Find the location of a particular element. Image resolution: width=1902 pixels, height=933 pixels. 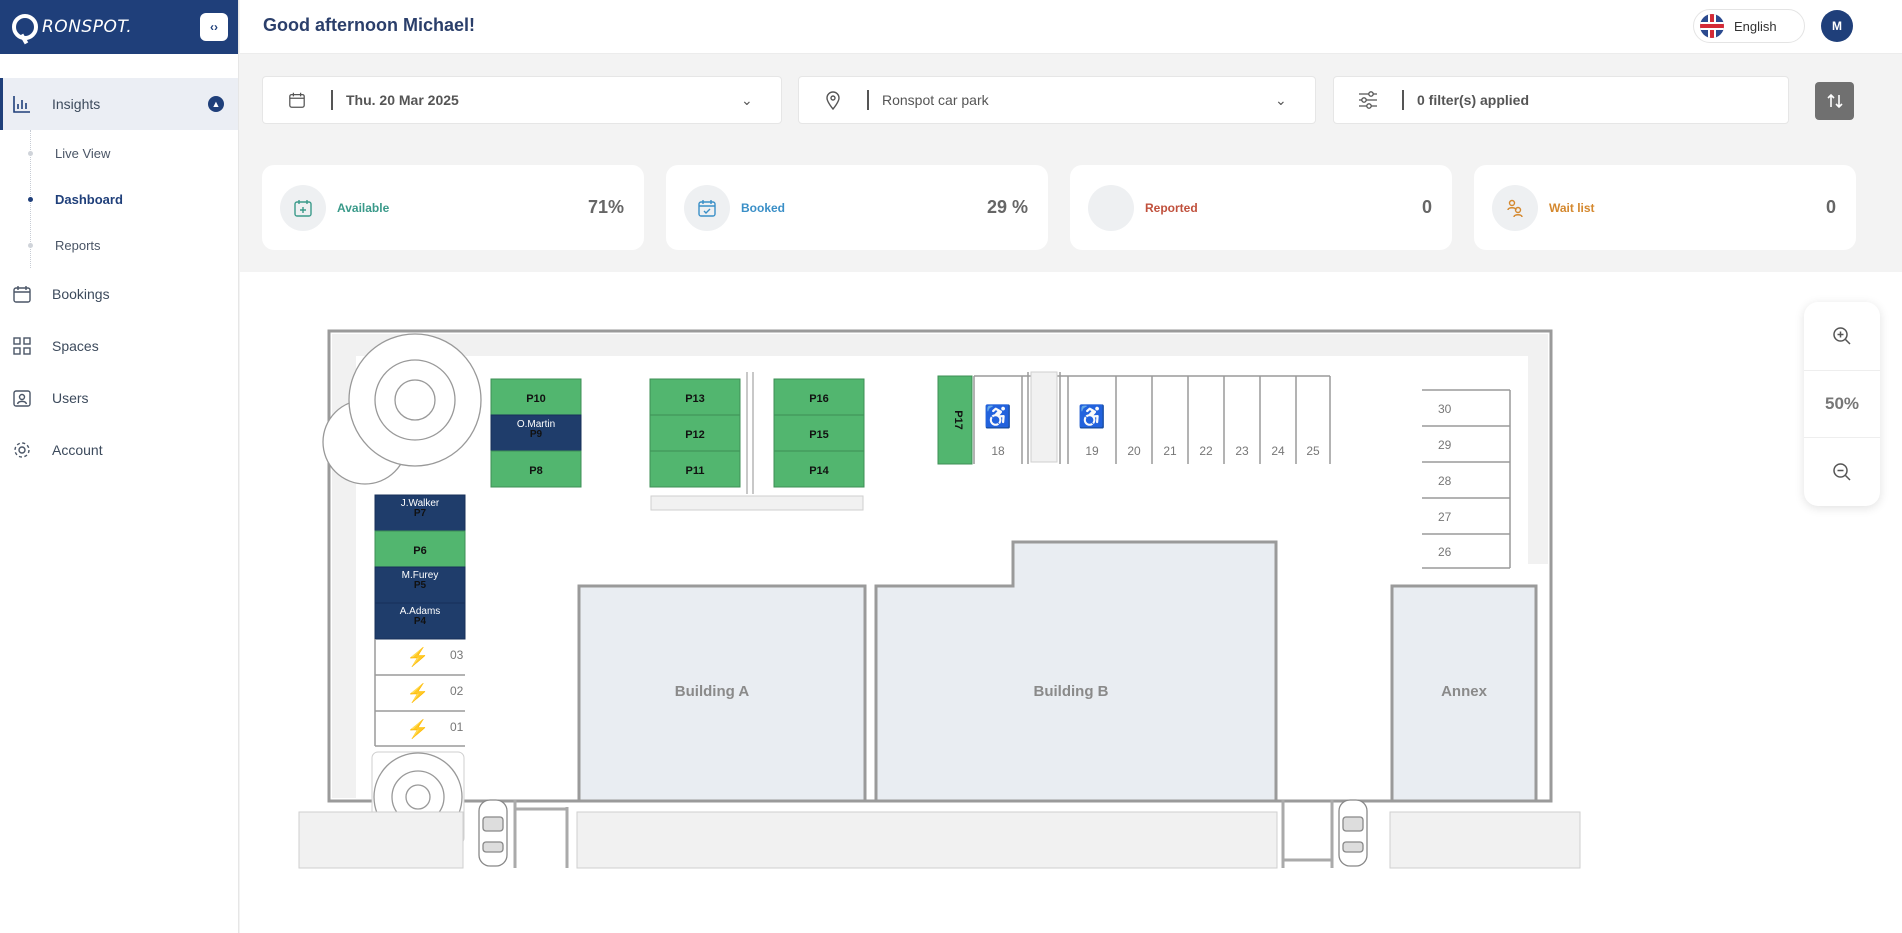

space-id: P11 is located at coordinates (695, 471).